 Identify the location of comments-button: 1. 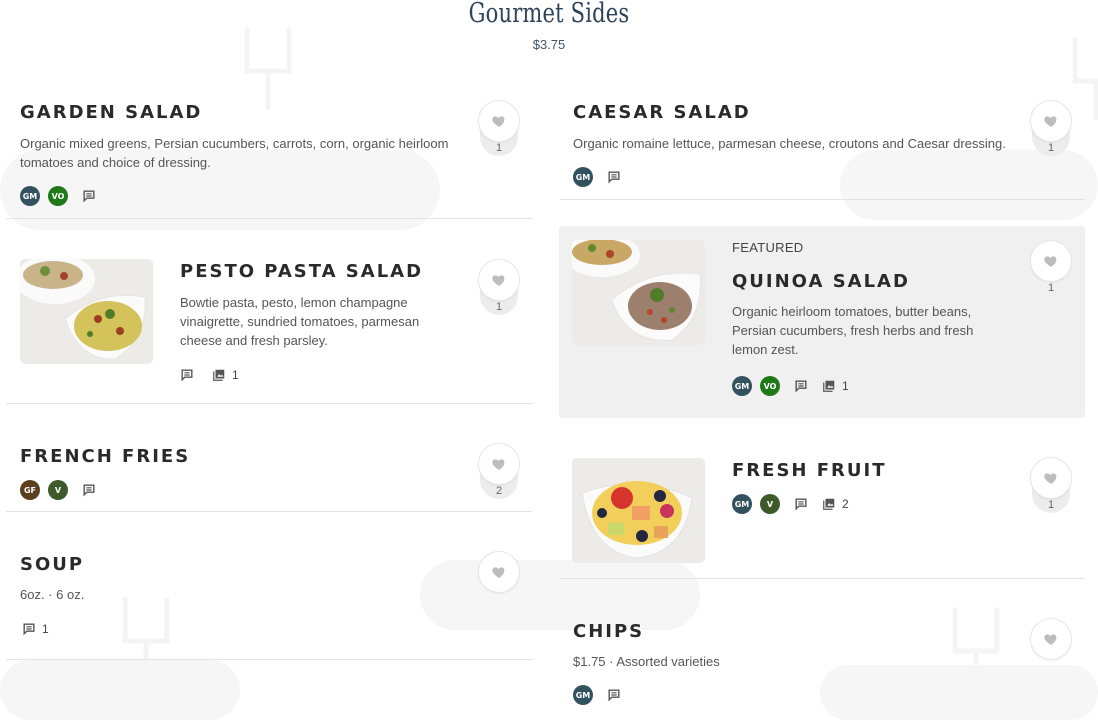
(35, 629).